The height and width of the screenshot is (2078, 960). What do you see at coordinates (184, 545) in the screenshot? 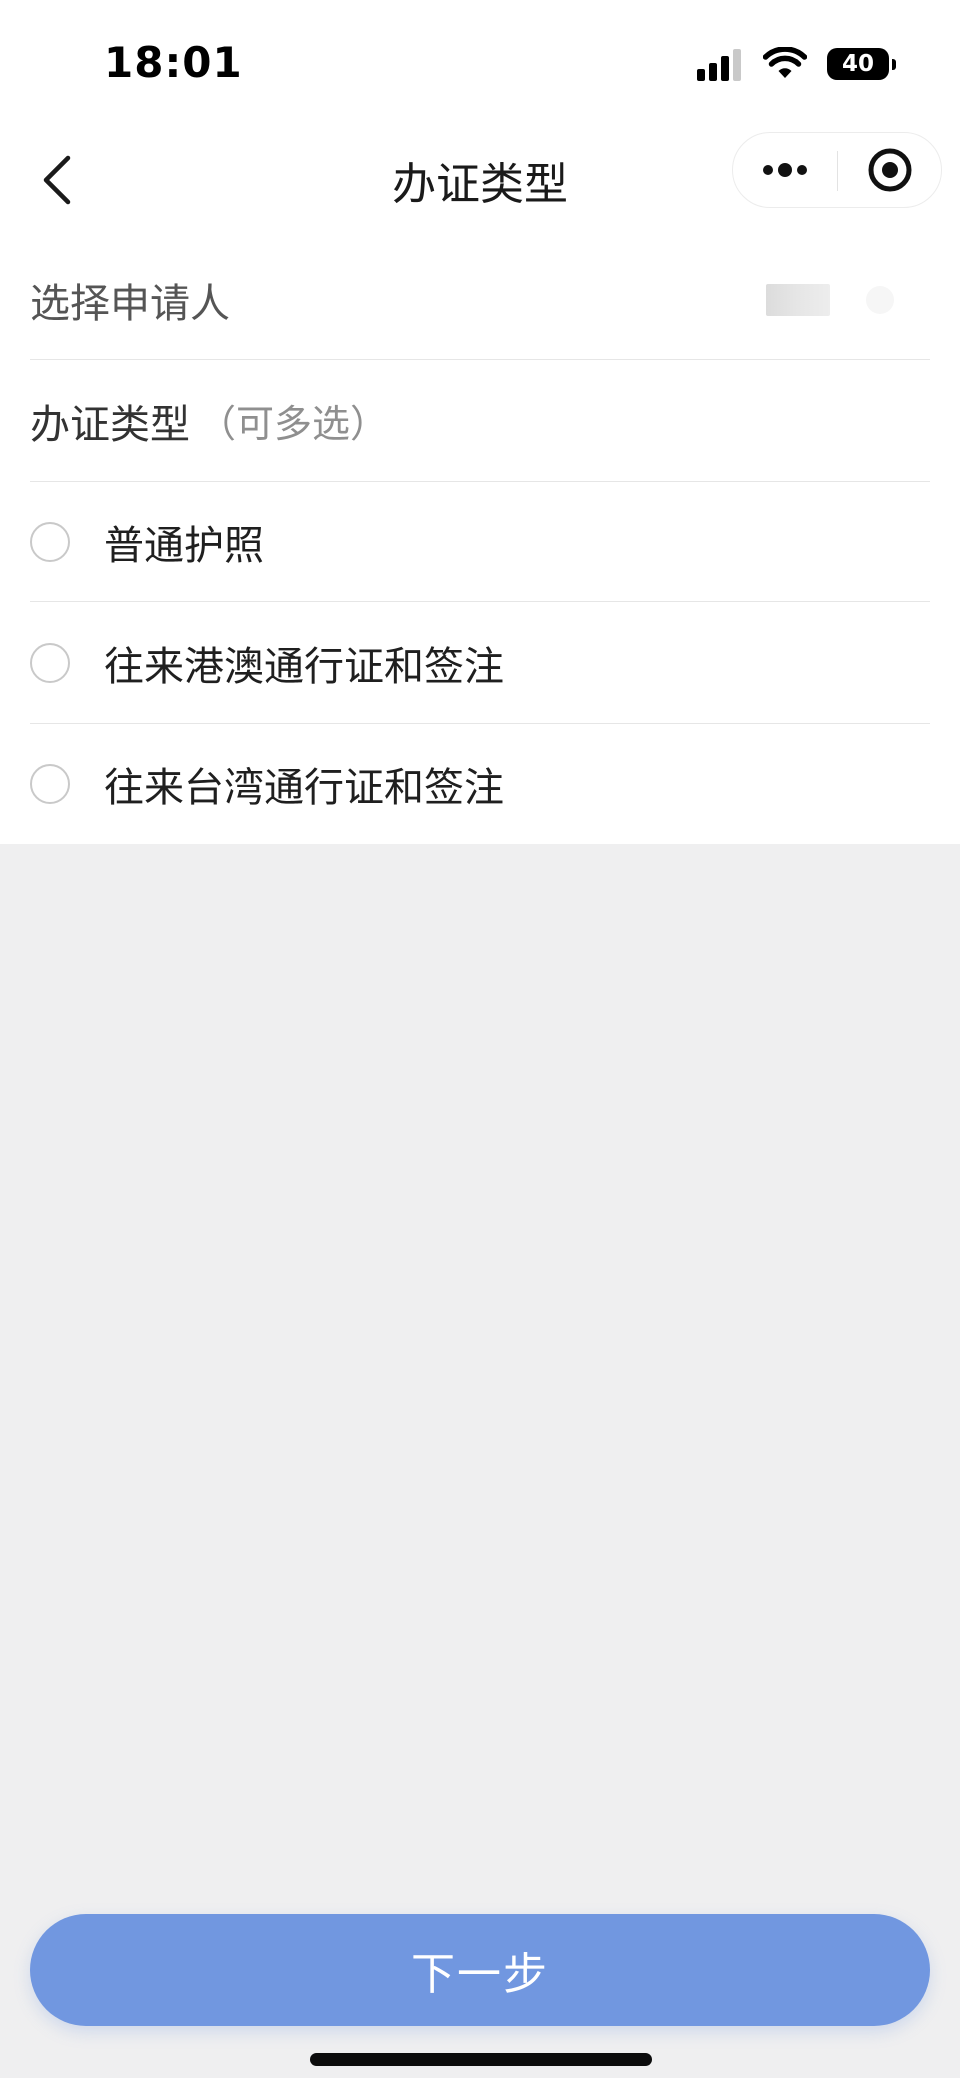
I see `option-label: 普通护照` at bounding box center [184, 545].